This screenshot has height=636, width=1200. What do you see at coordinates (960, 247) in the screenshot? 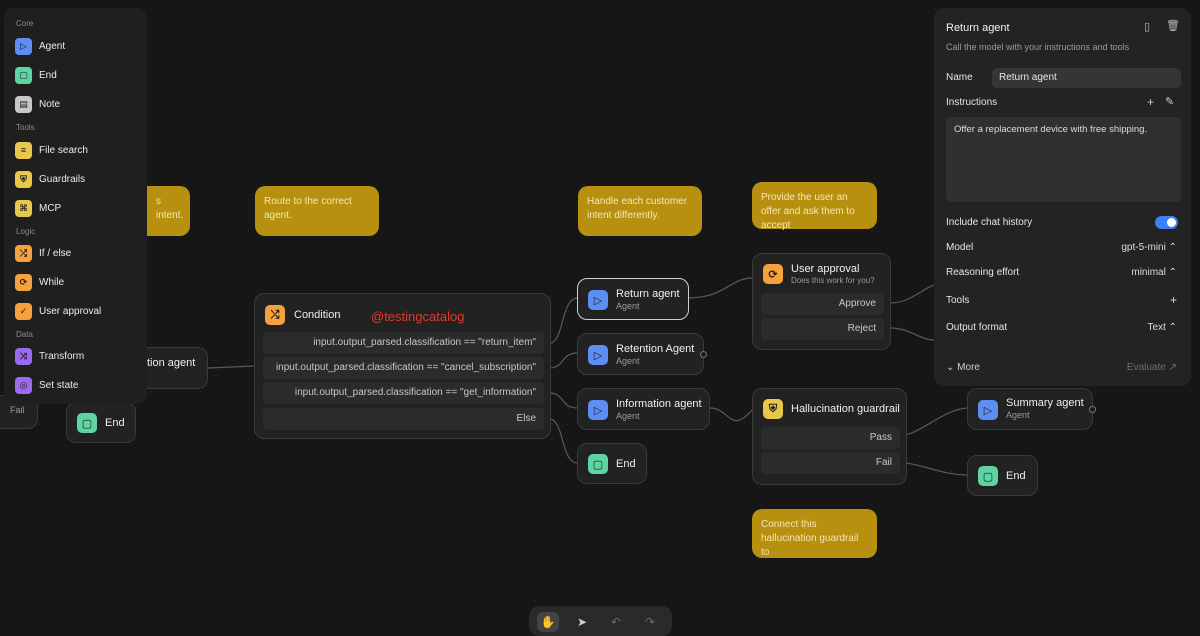
I see `model-label: Model` at bounding box center [960, 247].